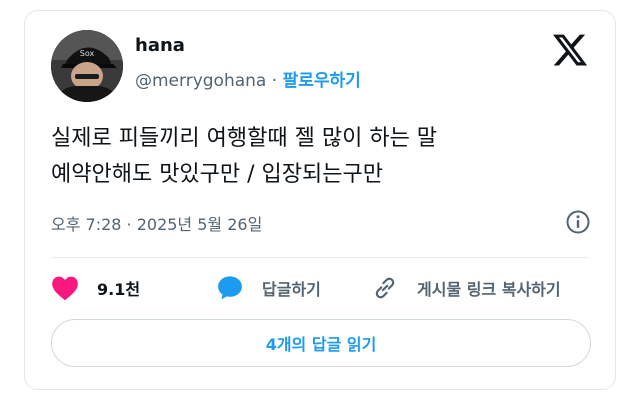 This screenshot has width=640, height=401. Describe the element at coordinates (87, 66) in the screenshot. I see `avatar: Sox` at that location.